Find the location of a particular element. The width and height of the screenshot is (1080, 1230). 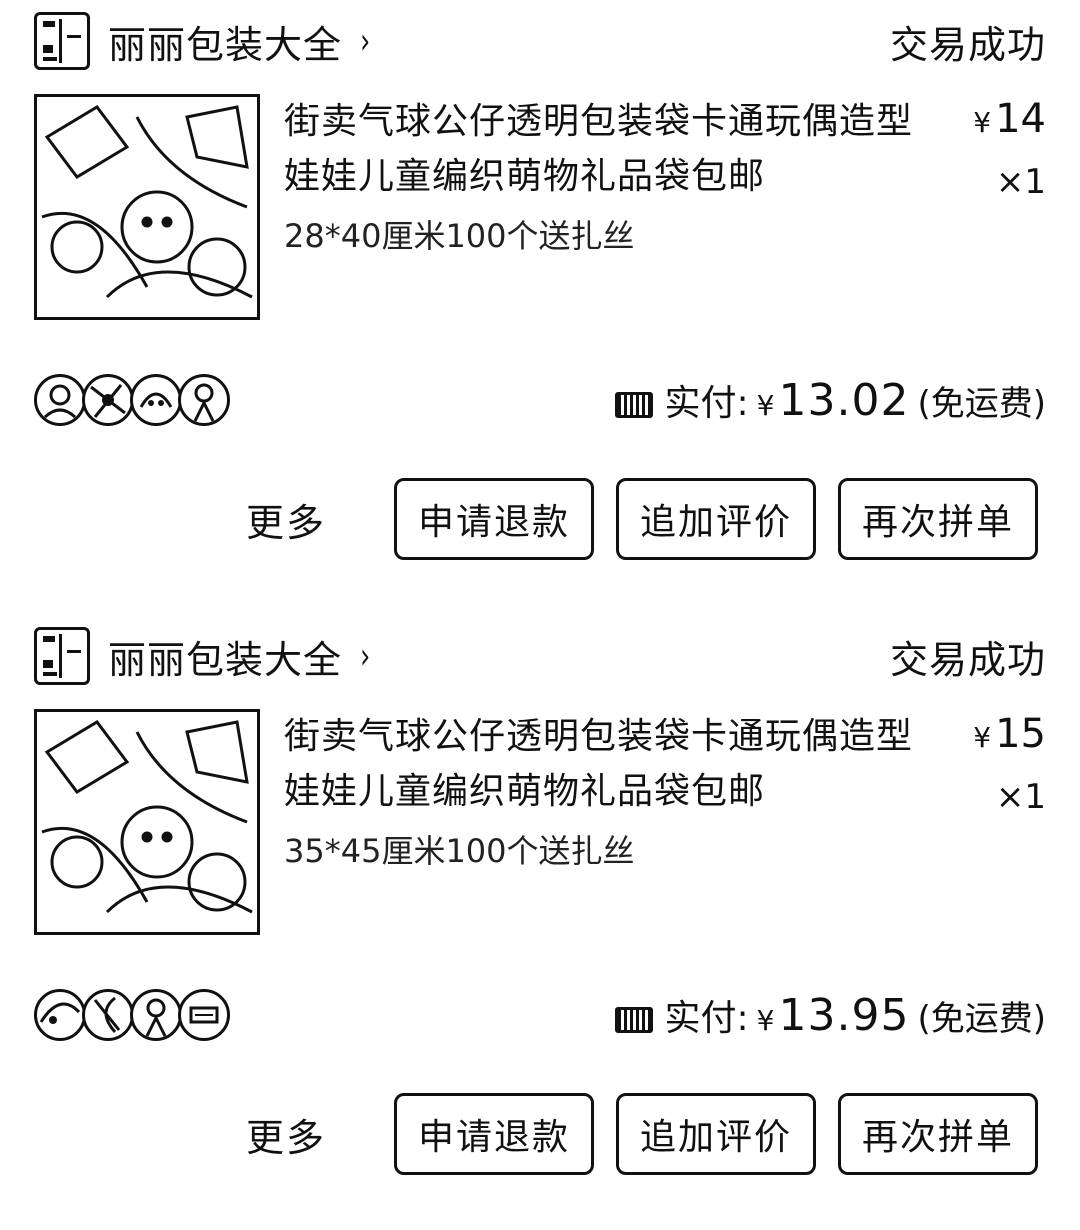

price-value: 14 is located at coordinates (1020, 119).